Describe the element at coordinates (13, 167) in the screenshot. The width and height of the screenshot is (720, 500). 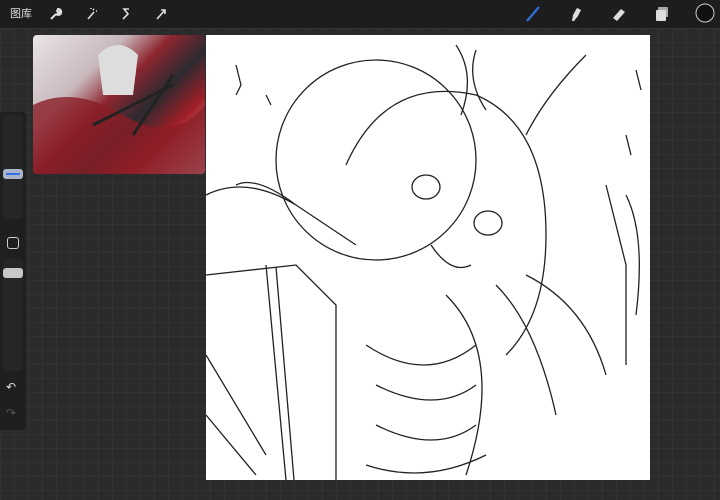
I see `brush-size-slider` at that location.